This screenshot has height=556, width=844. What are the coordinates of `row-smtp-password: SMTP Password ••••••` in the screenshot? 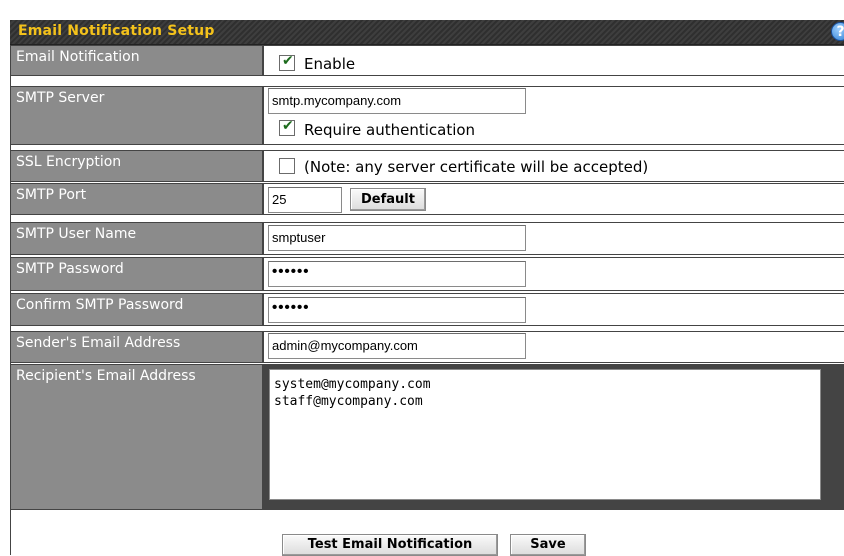 It's located at (427, 274).